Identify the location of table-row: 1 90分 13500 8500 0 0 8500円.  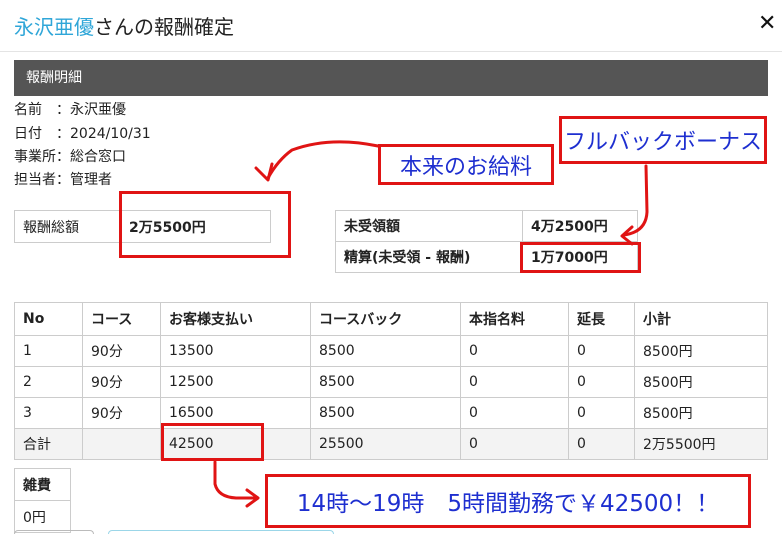
(391, 351).